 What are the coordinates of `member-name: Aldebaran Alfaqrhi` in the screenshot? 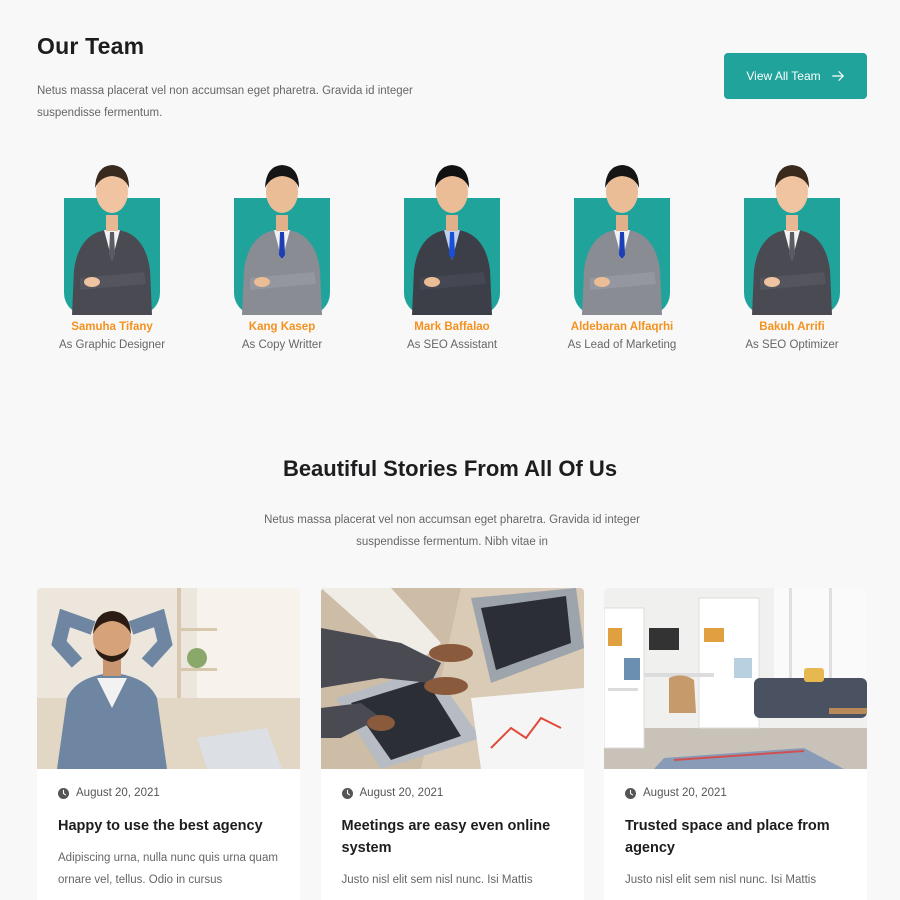 It's located at (622, 327).